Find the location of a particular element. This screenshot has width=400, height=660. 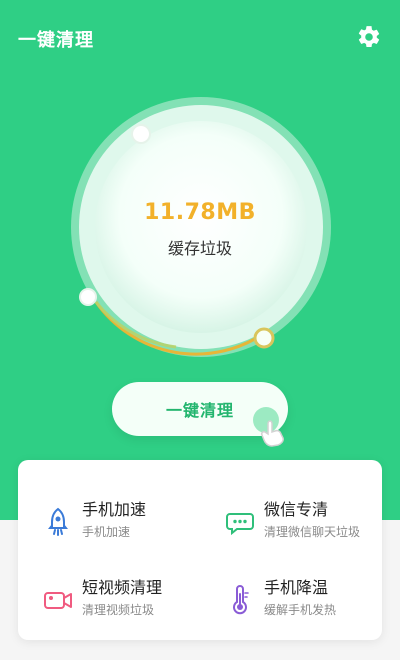

feature-wechat-clean: 微信专清 清理微信聊天垃圾 is located at coordinates (287, 520).